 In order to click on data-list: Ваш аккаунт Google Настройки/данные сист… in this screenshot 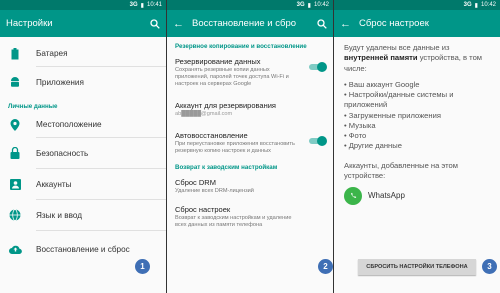, I will do `click(417, 116)`.